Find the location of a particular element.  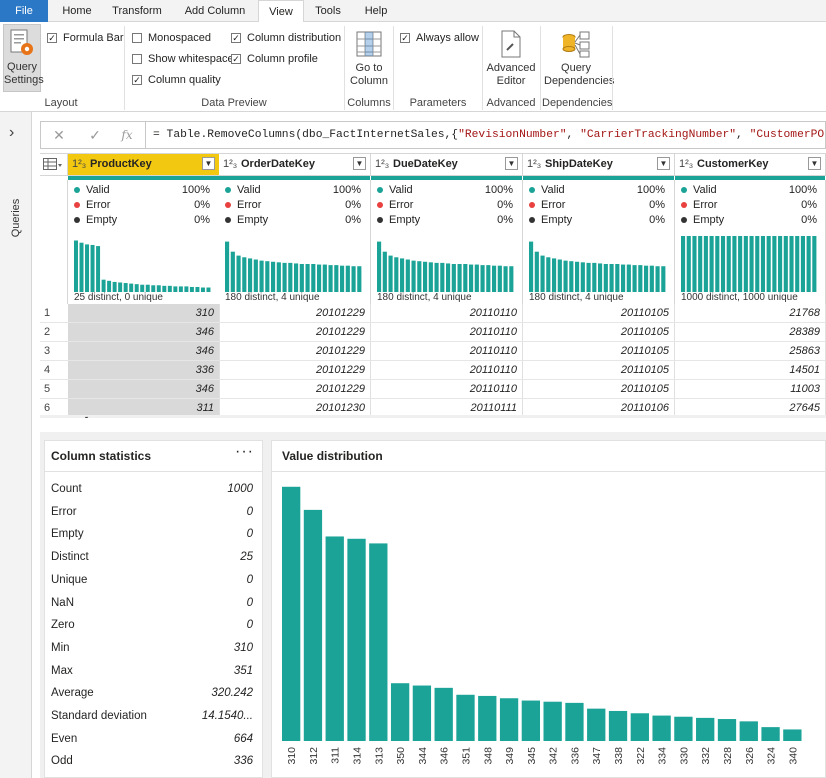

tab-view: View is located at coordinates (281, 11).